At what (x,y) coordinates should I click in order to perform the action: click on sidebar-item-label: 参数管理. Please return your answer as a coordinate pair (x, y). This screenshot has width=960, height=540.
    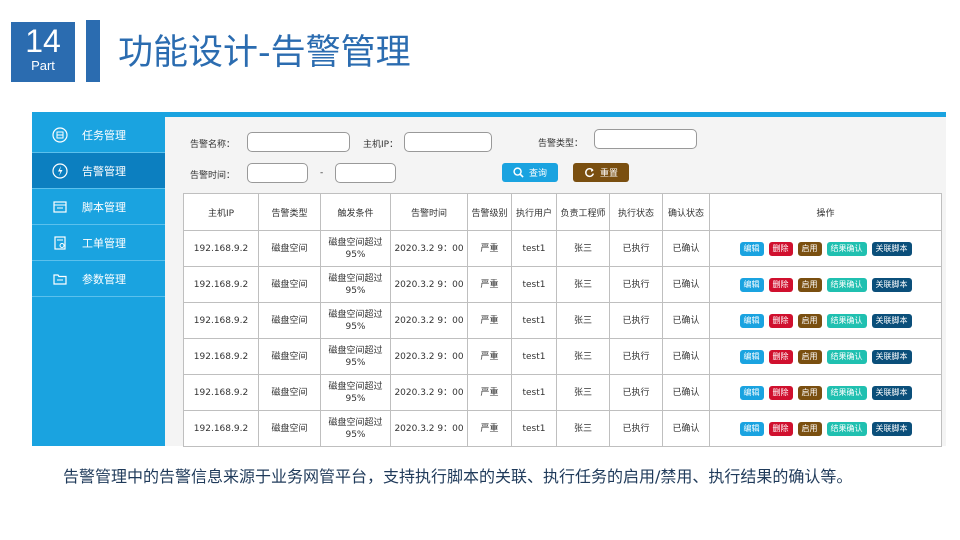
    Looking at the image, I should click on (104, 279).